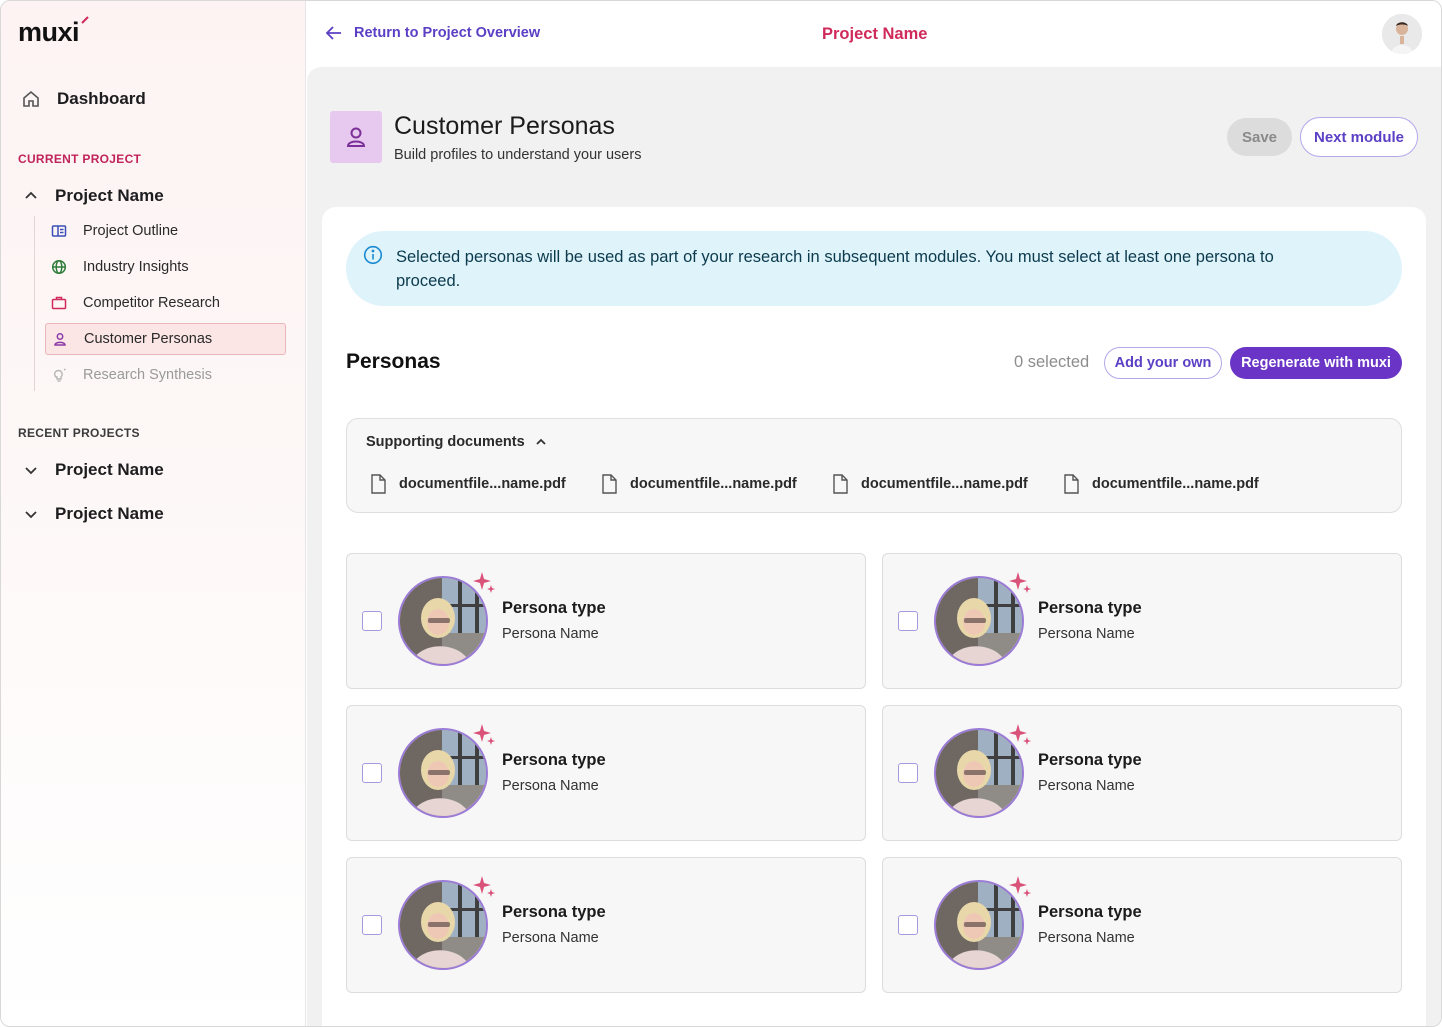  I want to click on module-icon, so click(356, 137).